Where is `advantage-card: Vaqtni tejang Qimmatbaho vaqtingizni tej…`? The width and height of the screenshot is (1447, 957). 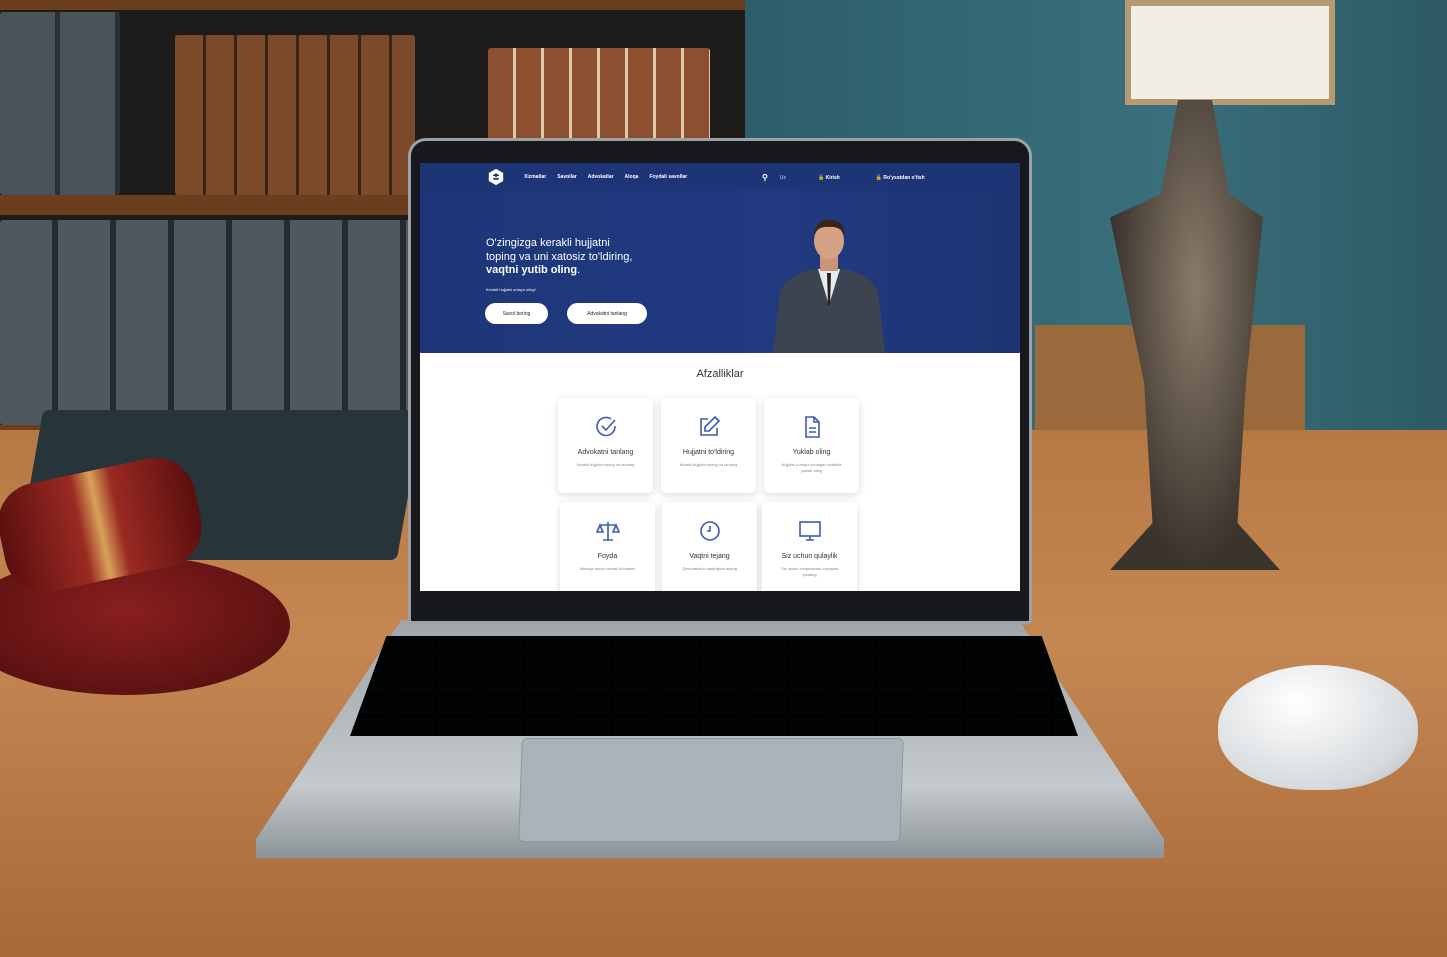 advantage-card: Vaqtni tejang Qimmatbaho vaqtingizni tej… is located at coordinates (709, 546).